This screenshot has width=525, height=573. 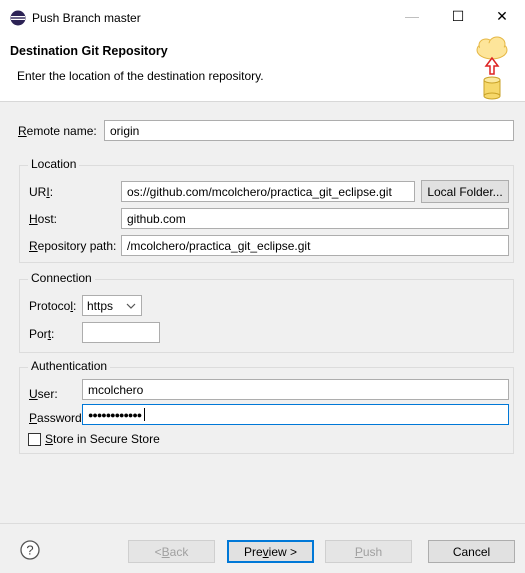 I want to click on port-label: Por t:, so click(x=42, y=334).